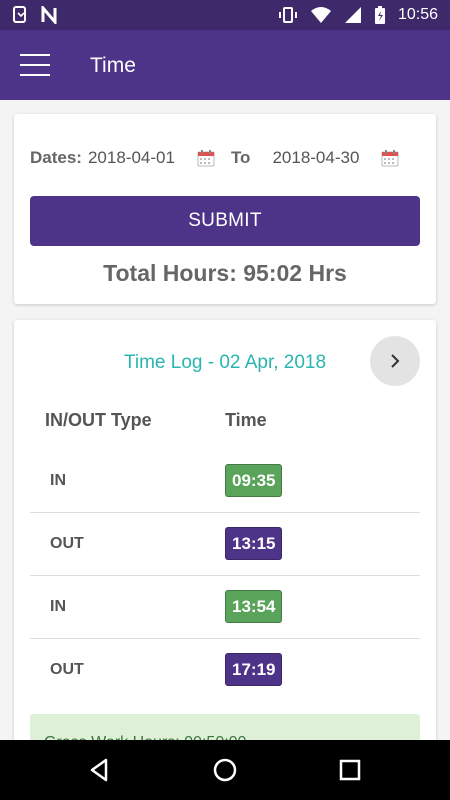 This screenshot has height=800, width=450. I want to click on table-row: OUT 17:19, so click(225, 670).